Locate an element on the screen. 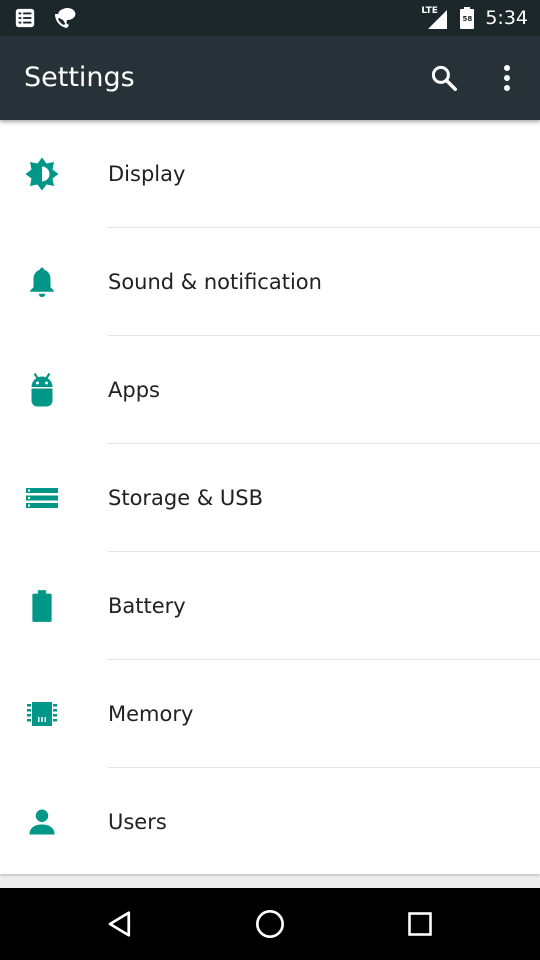  memory-chip-icon is located at coordinates (42, 714).